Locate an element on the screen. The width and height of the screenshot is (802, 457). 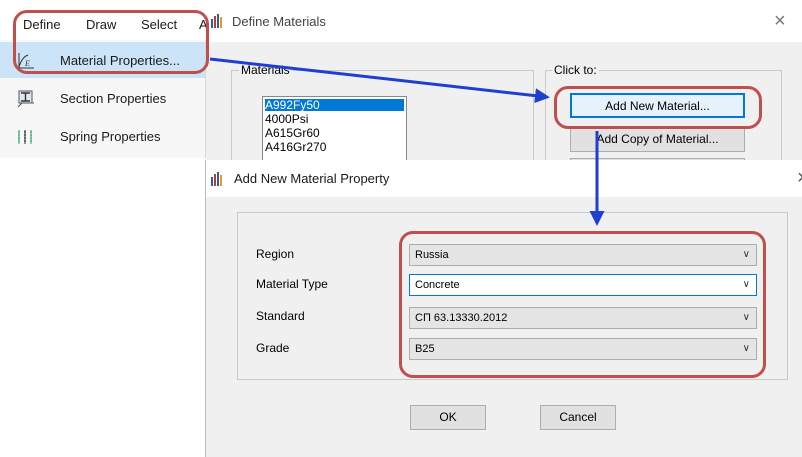
arrow-to-add-new-button is located at coordinates (379, 80).